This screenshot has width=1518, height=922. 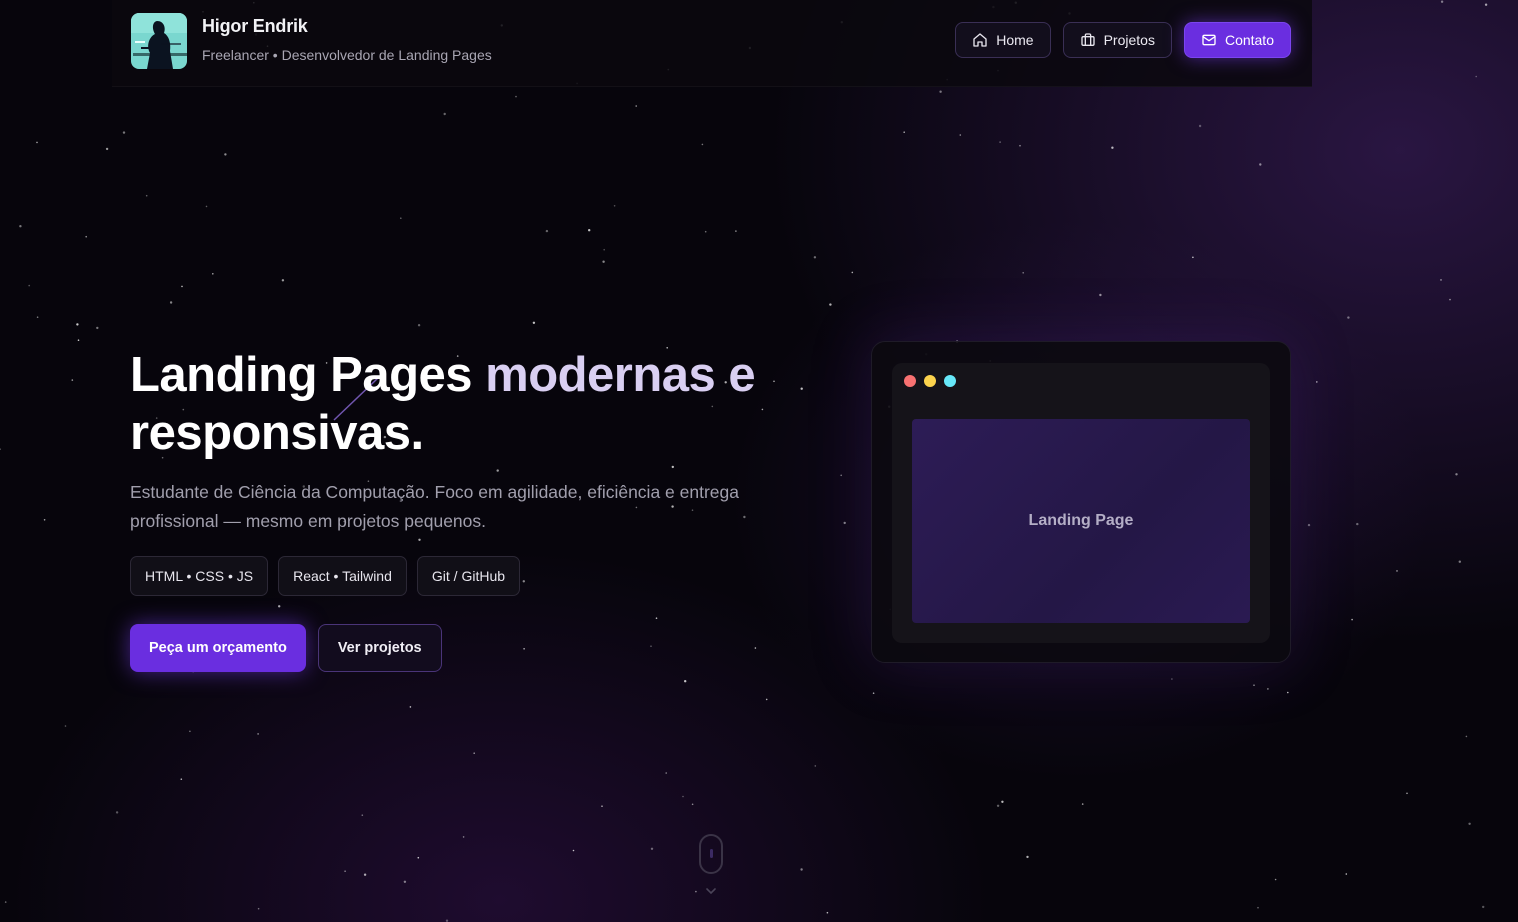 What do you see at coordinates (930, 381) in the screenshot?
I see `window-dot-yellow` at bounding box center [930, 381].